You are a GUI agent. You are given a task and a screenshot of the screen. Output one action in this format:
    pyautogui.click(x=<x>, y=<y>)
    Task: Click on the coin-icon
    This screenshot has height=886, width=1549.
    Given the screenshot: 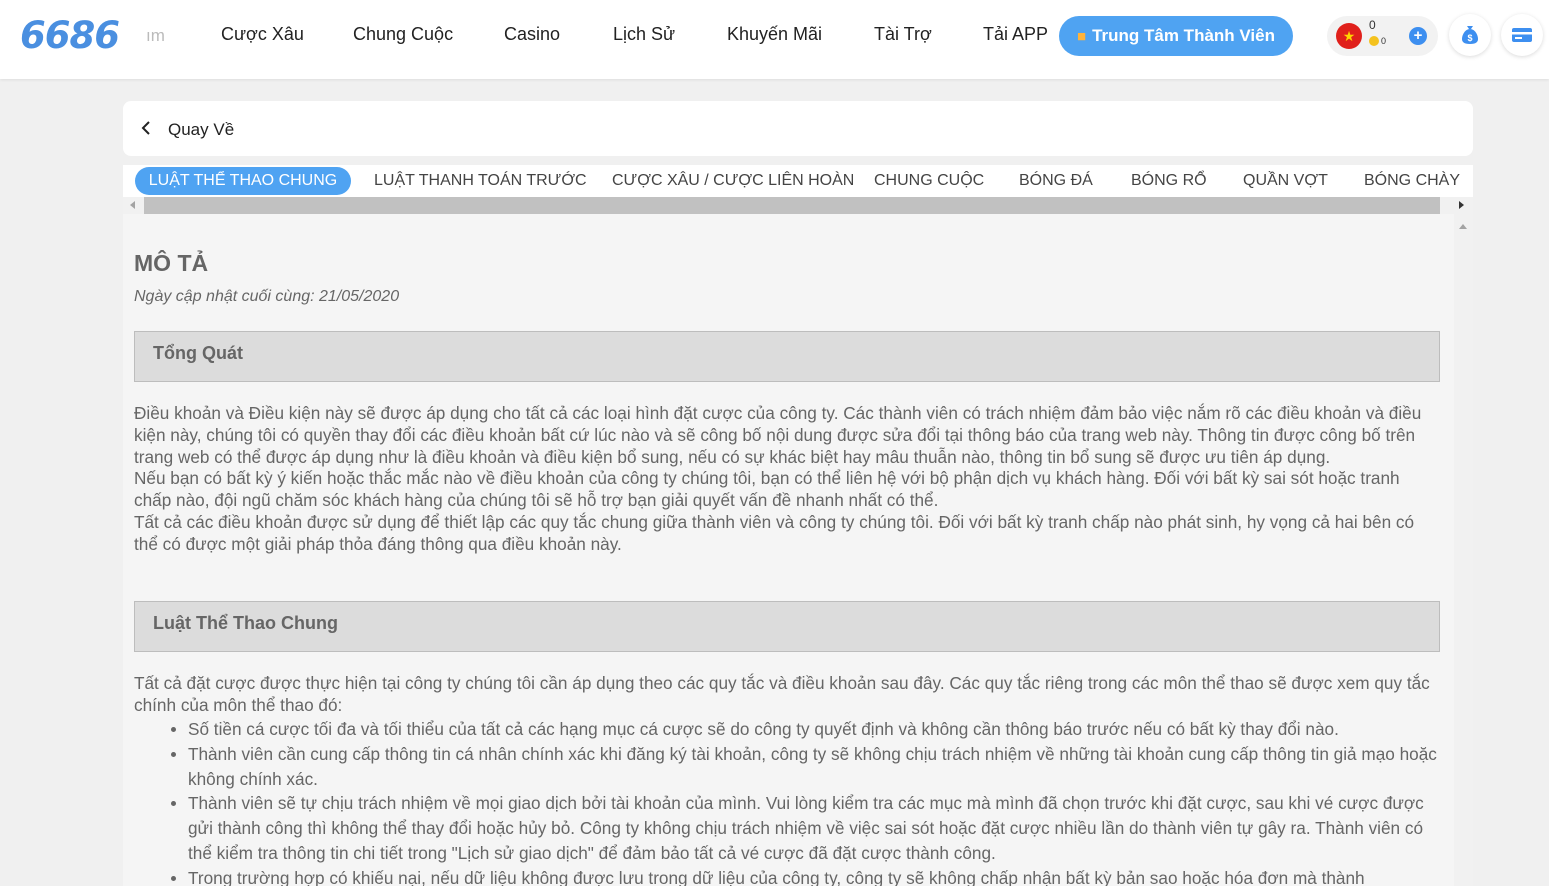 What is the action you would take?
    pyautogui.click(x=1374, y=41)
    